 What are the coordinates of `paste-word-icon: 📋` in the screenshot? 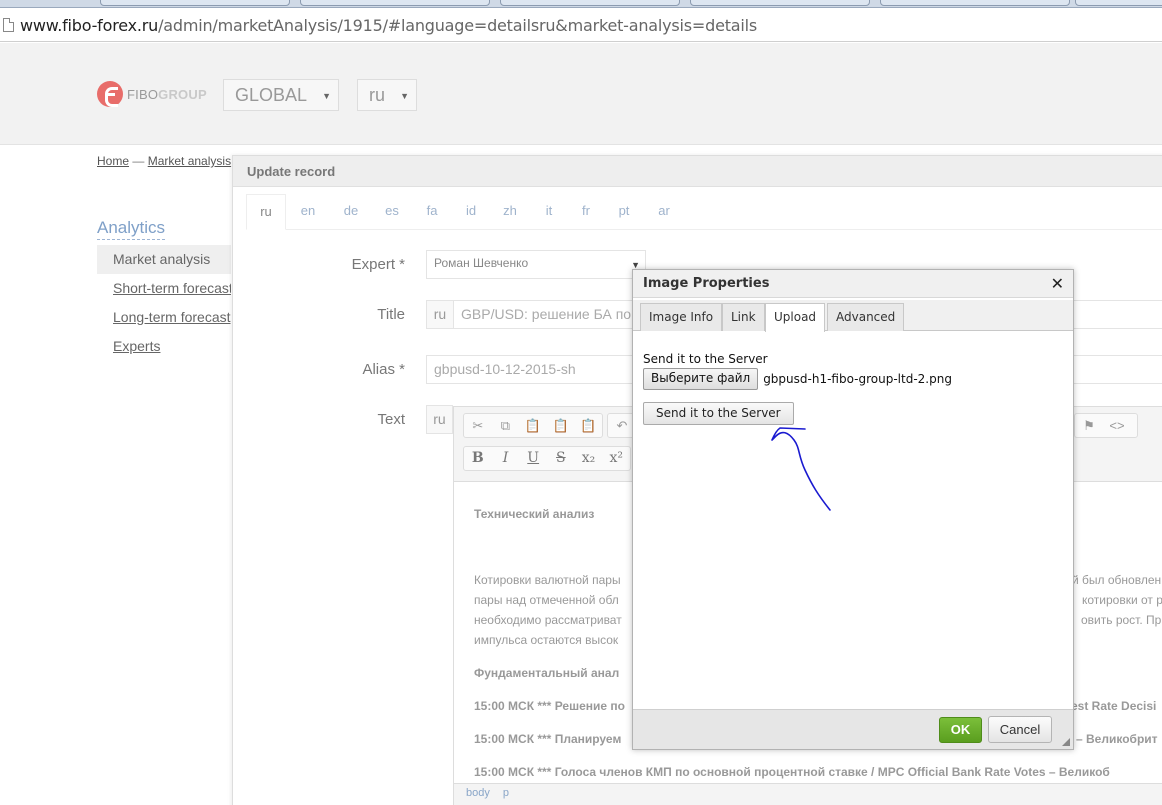 It's located at (588, 425).